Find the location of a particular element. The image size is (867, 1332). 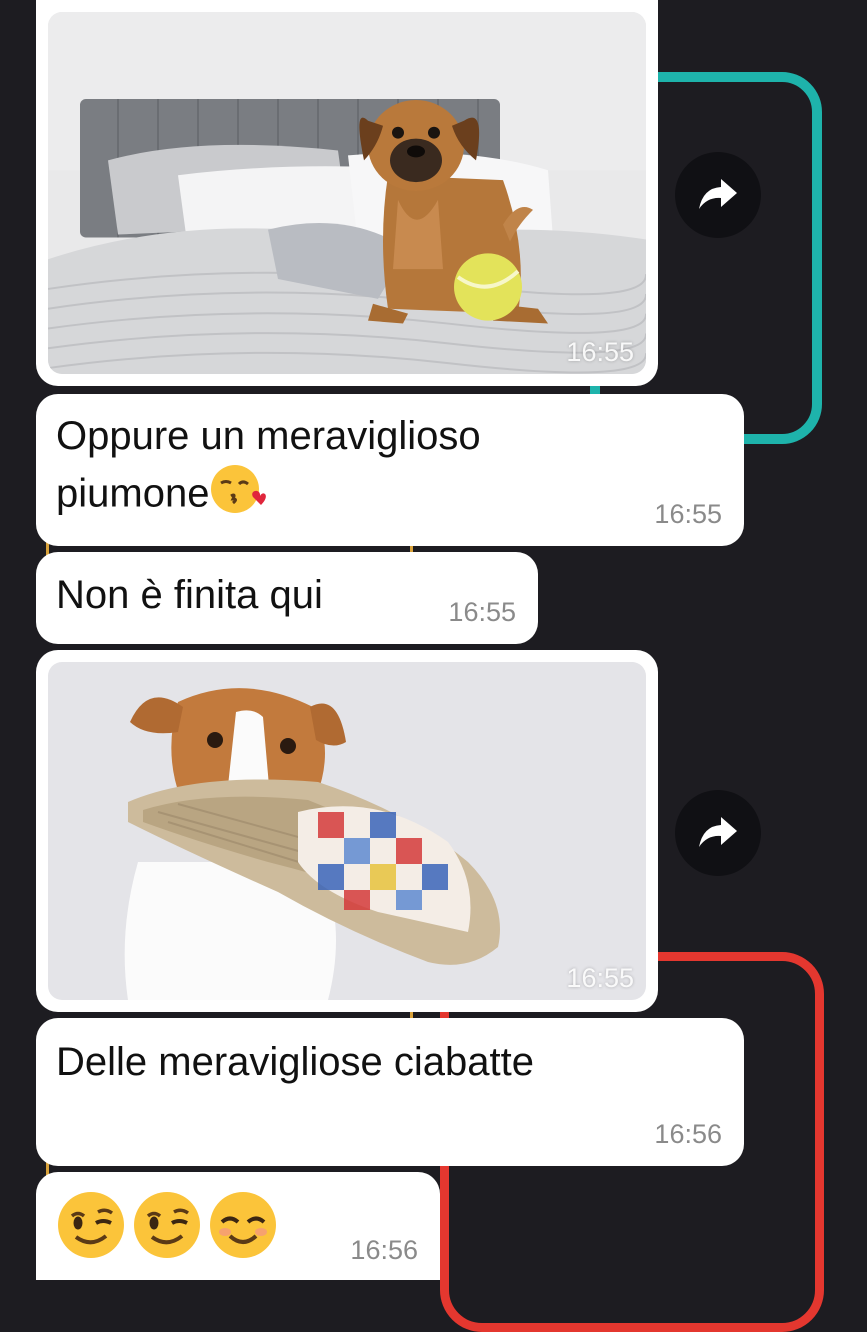

text-message-bubble: Non è finita qui 16:55 is located at coordinates (287, 598).